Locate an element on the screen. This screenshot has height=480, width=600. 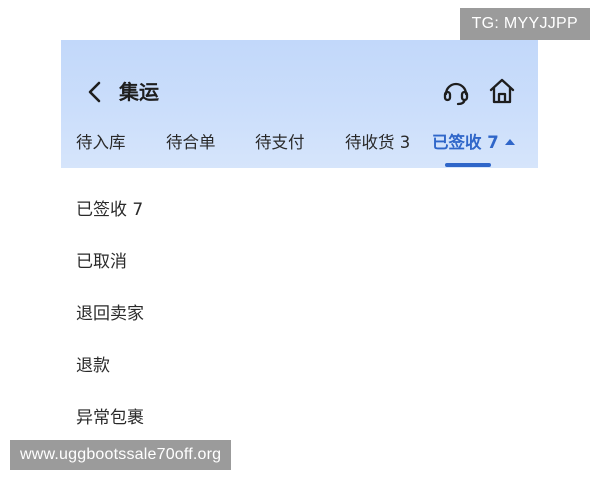
caret-up-icon is located at coordinates (509, 141).